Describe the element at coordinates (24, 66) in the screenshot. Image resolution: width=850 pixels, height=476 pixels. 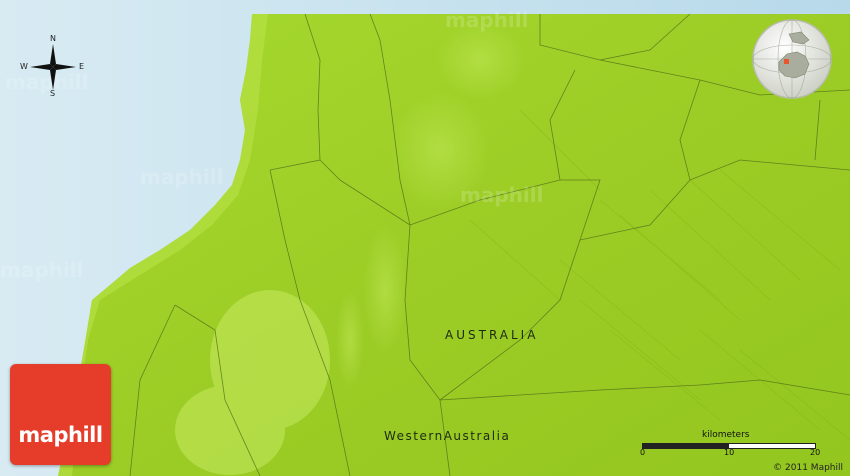
I see `compass-west: W` at that location.